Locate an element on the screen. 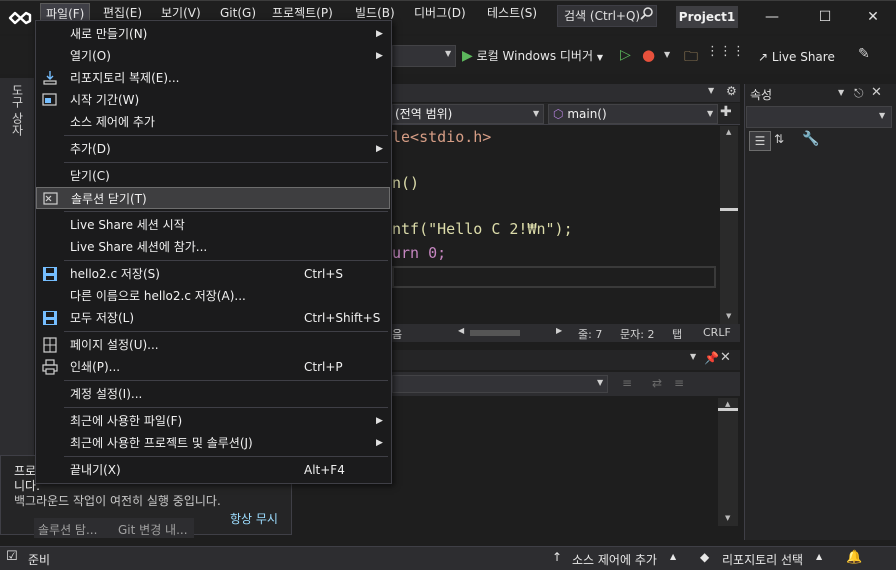 The width and height of the screenshot is (896, 570). folder-icon: 🗀 is located at coordinates (691, 58).